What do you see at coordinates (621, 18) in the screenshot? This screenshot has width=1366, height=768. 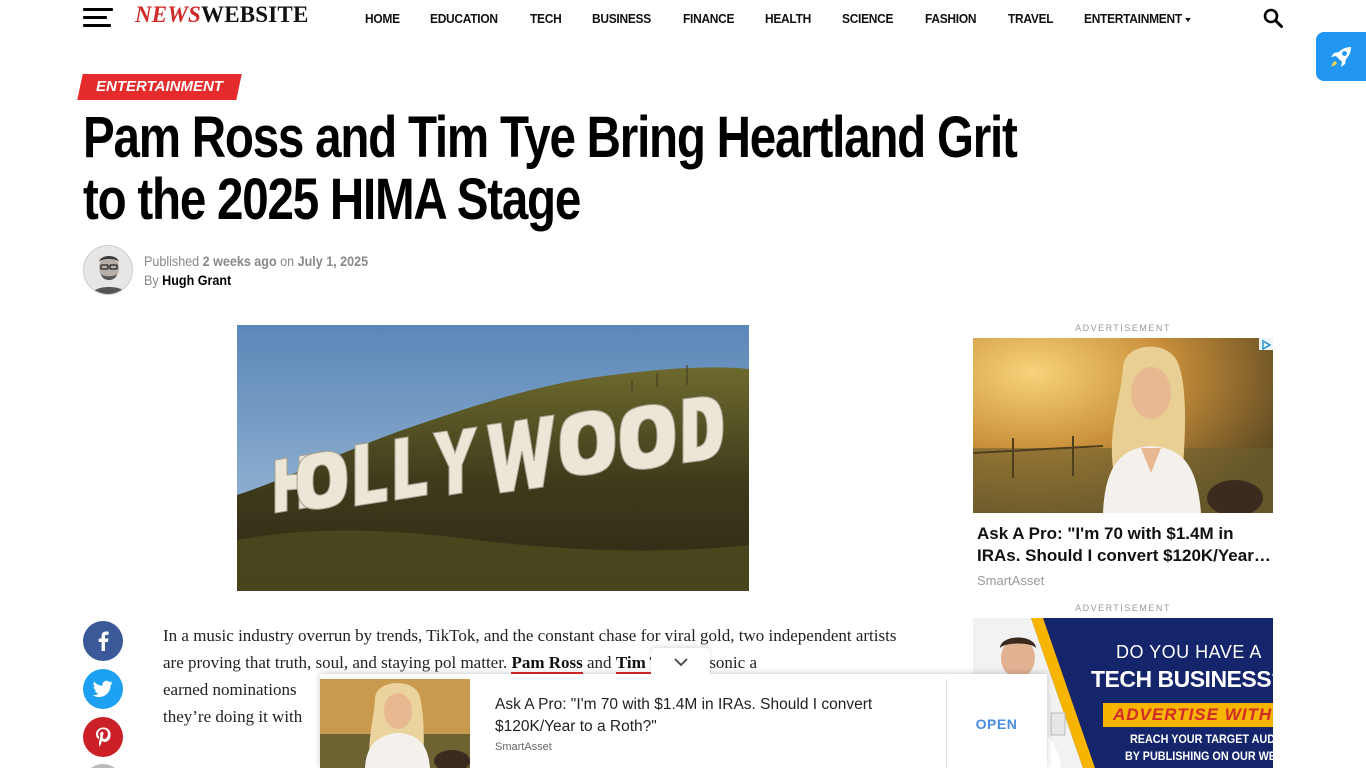 I see `nav-item-business: BUSINESS` at bounding box center [621, 18].